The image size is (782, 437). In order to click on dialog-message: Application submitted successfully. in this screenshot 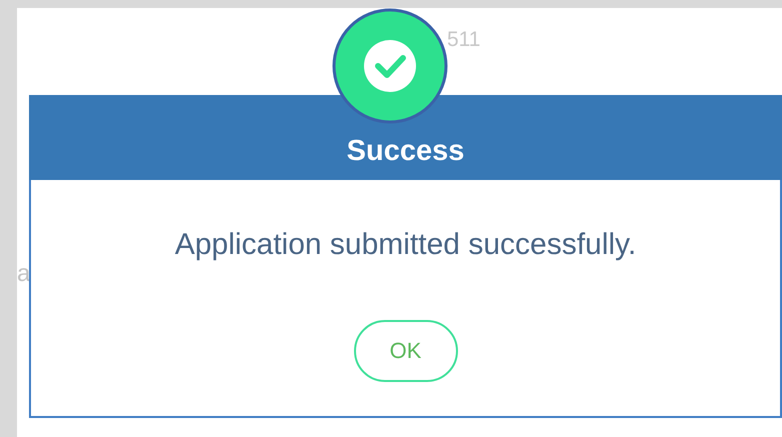, I will do `click(405, 245)`.